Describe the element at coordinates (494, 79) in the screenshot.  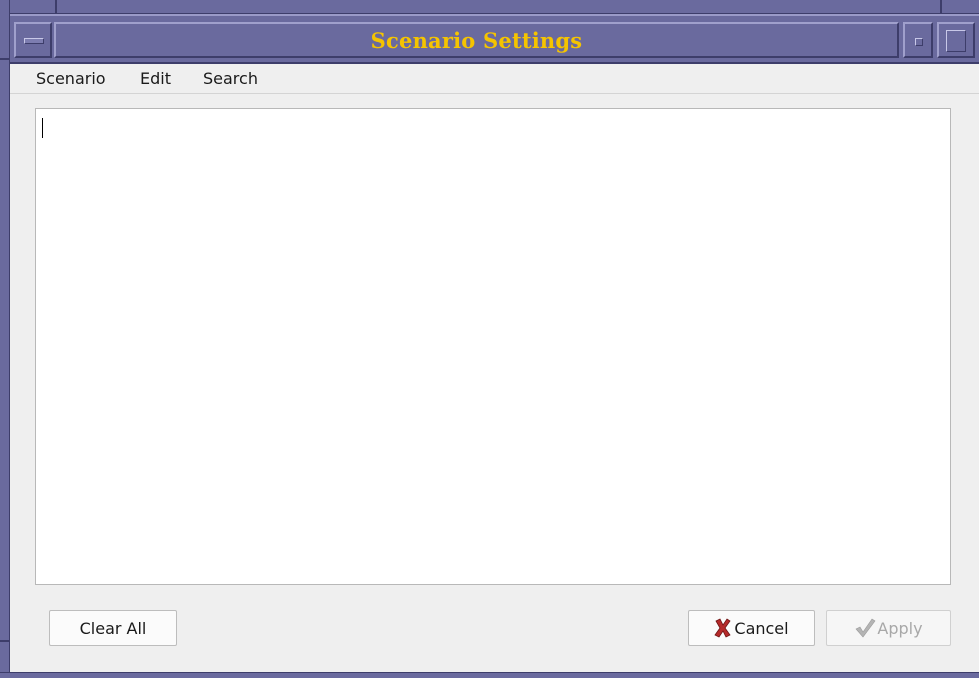
I see `menubar: Scenario Edit Search` at that location.